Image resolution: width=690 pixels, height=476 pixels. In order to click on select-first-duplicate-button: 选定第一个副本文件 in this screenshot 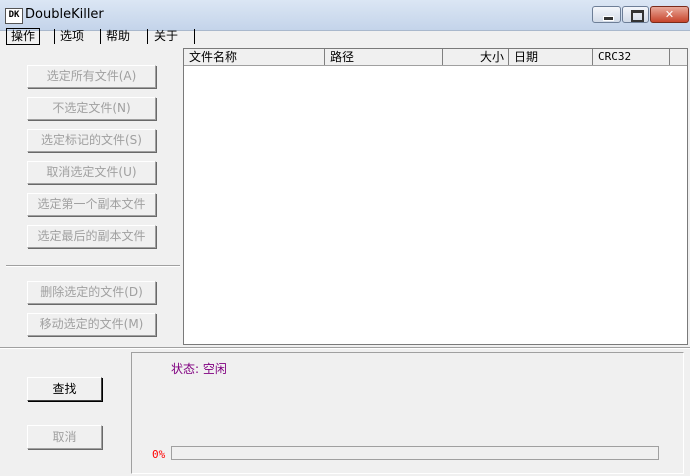, I will do `click(91, 204)`.